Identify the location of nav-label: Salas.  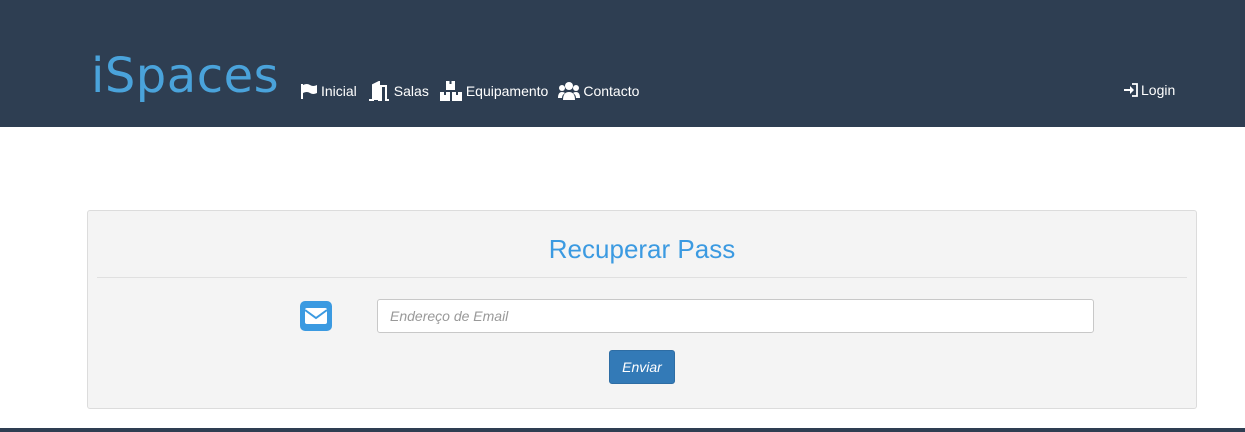
(411, 91).